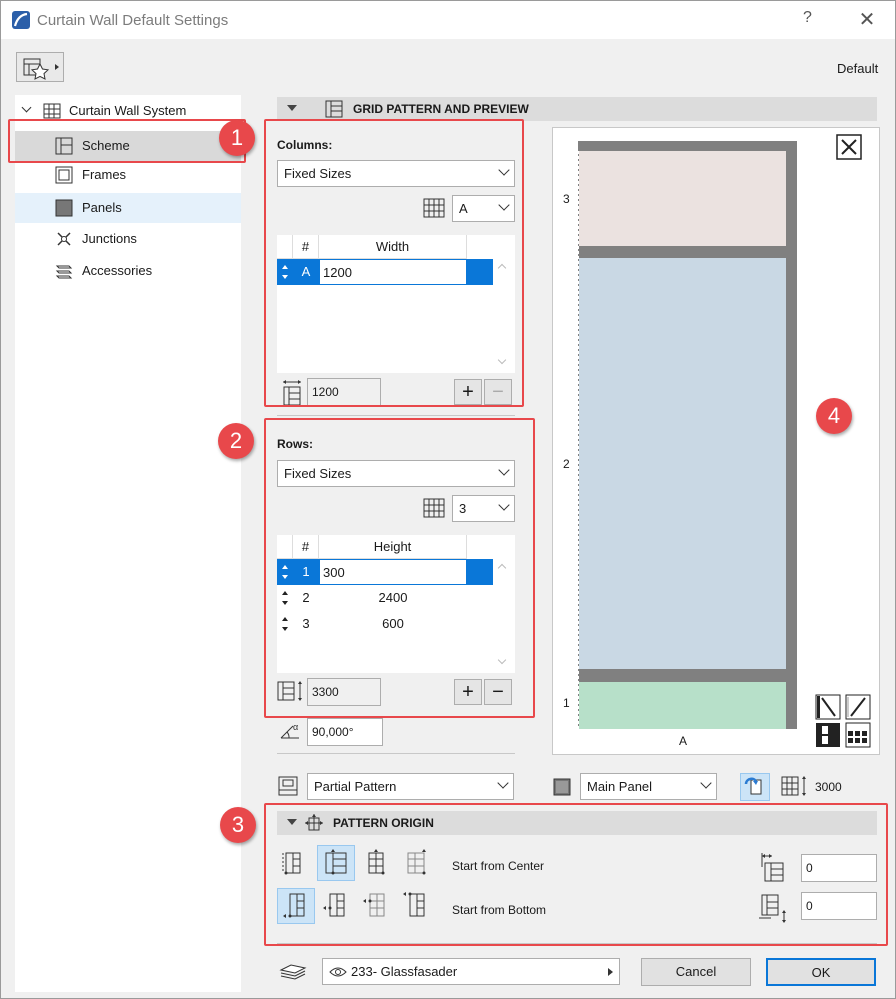 This screenshot has width=896, height=999. Describe the element at coordinates (828, 707) in the screenshot. I see `preview-mode-diagonal-icon` at that location.